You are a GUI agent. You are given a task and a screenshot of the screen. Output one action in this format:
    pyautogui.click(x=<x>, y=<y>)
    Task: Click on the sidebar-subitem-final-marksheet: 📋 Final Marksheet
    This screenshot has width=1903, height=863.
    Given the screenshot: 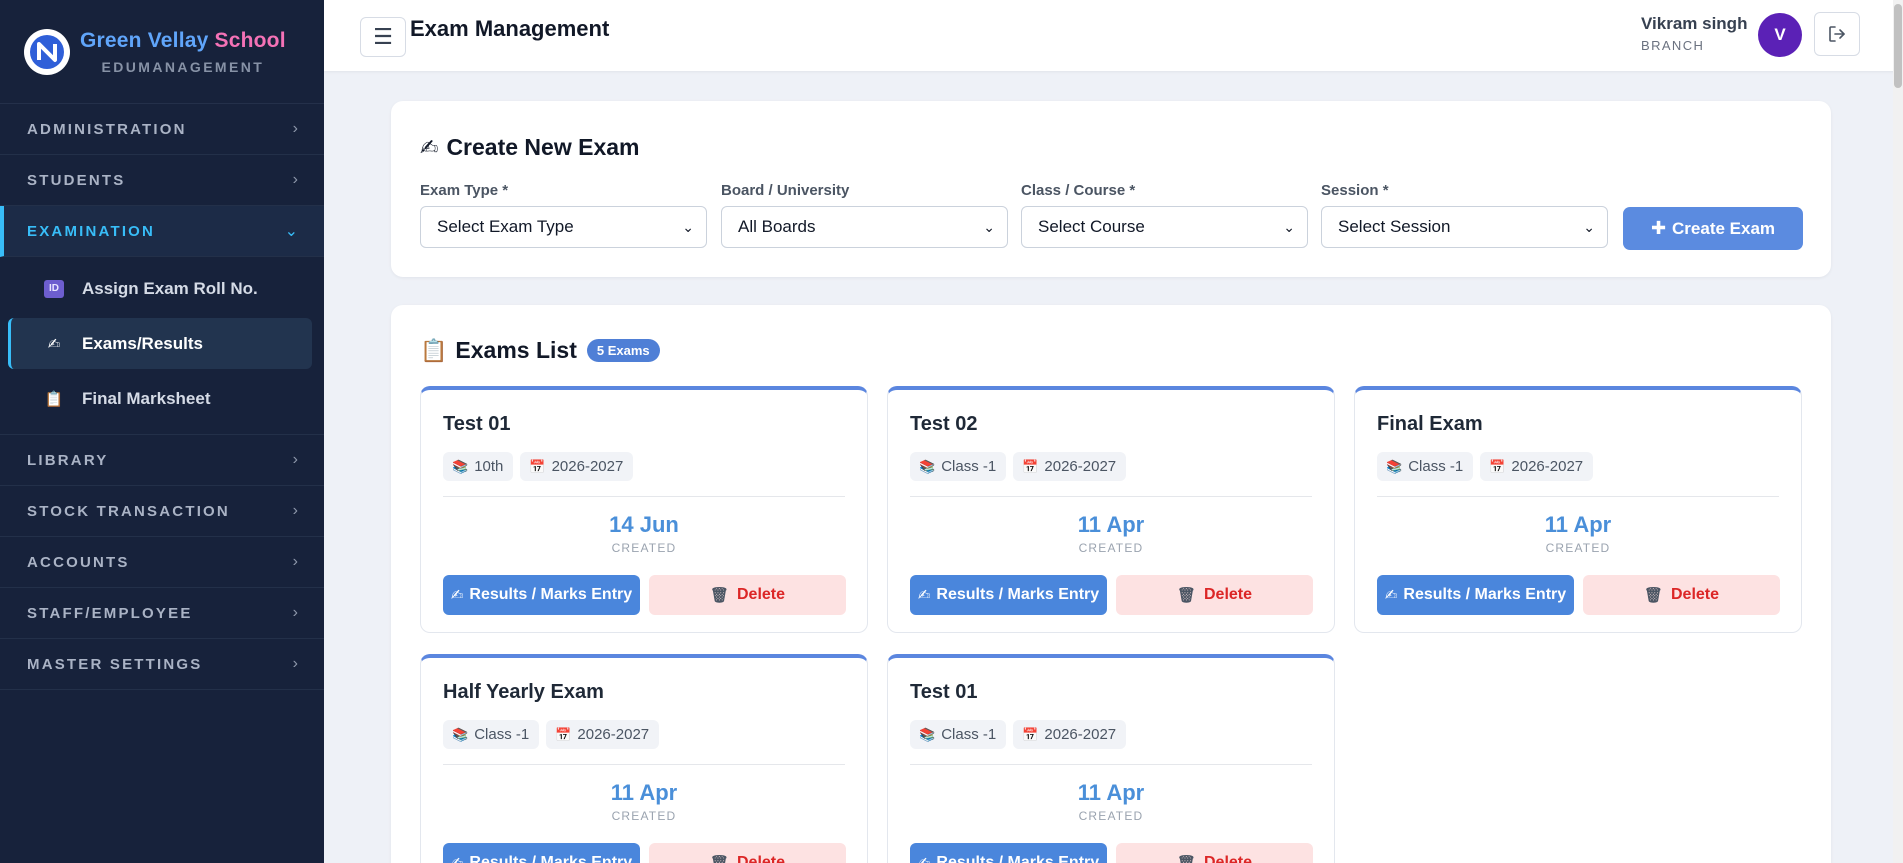 What is the action you would take?
    pyautogui.click(x=160, y=398)
    